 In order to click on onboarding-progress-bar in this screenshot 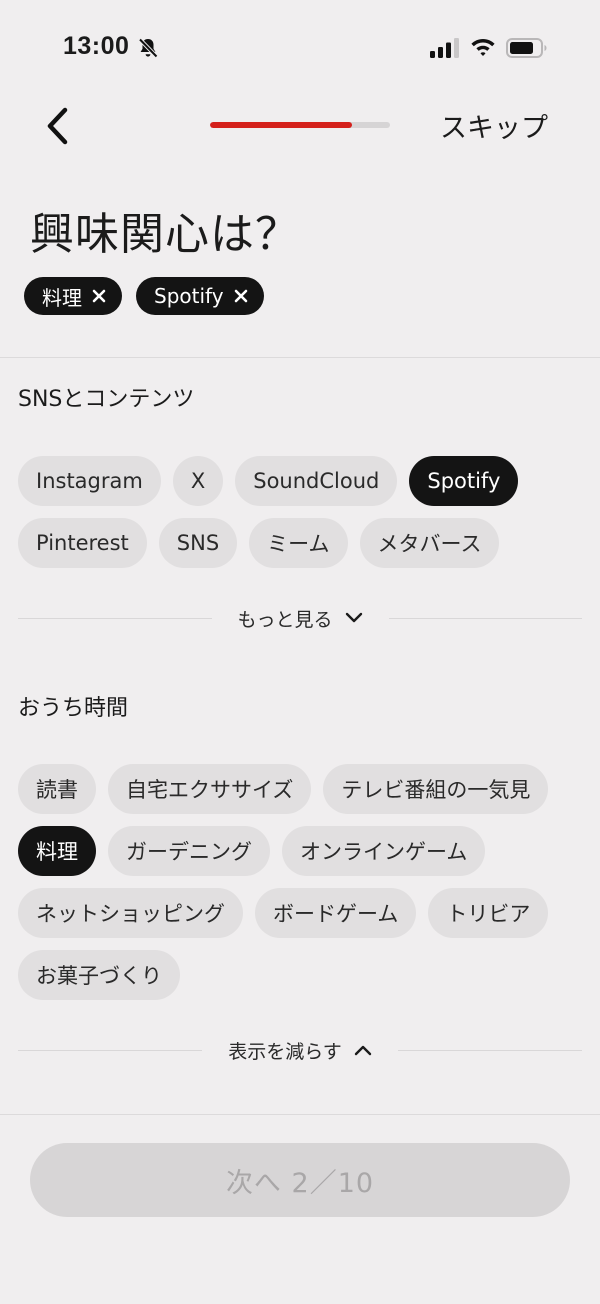, I will do `click(300, 125)`.